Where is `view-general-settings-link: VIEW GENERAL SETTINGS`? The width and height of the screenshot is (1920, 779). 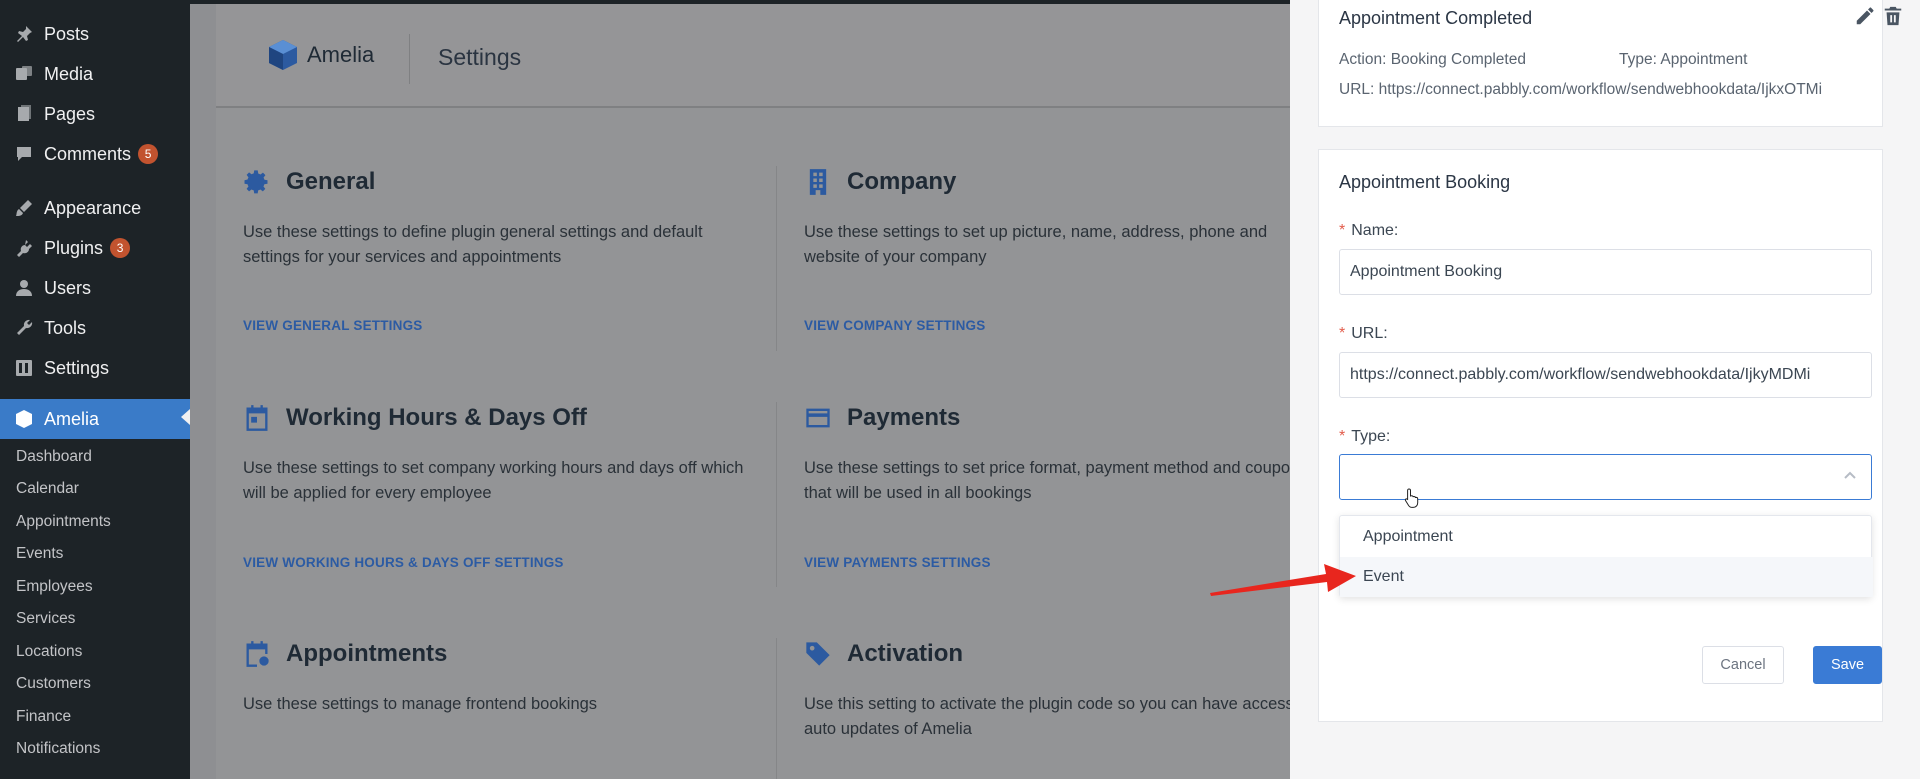 view-general-settings-link: VIEW GENERAL SETTINGS is located at coordinates (332, 325).